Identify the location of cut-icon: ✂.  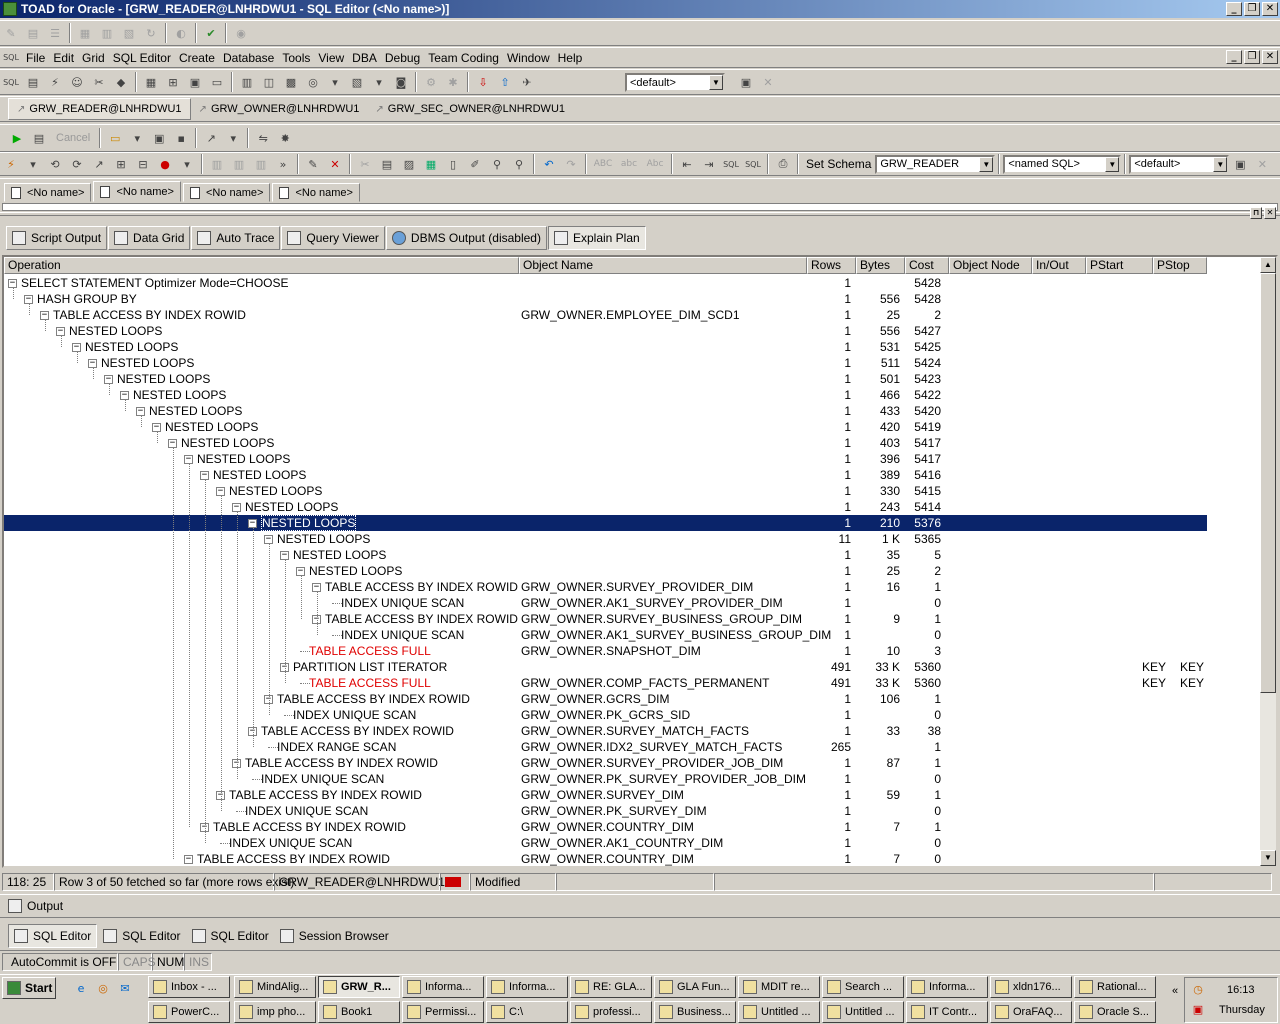
(365, 164).